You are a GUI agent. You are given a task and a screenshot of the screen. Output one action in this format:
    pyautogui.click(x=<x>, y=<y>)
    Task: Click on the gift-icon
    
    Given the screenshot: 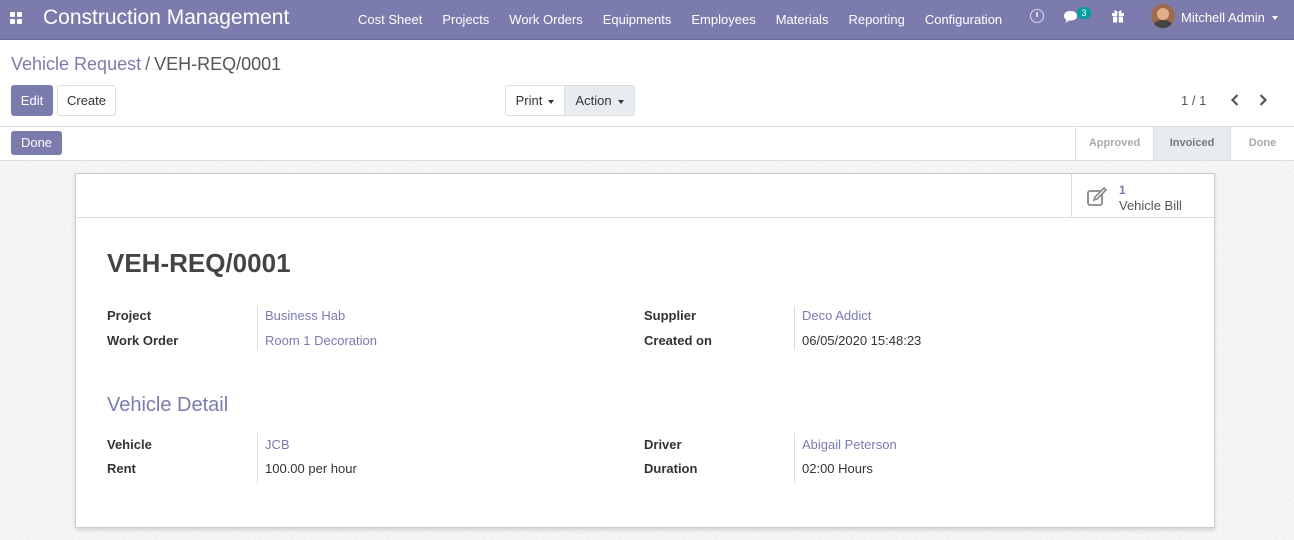 What is the action you would take?
    pyautogui.click(x=1118, y=16)
    